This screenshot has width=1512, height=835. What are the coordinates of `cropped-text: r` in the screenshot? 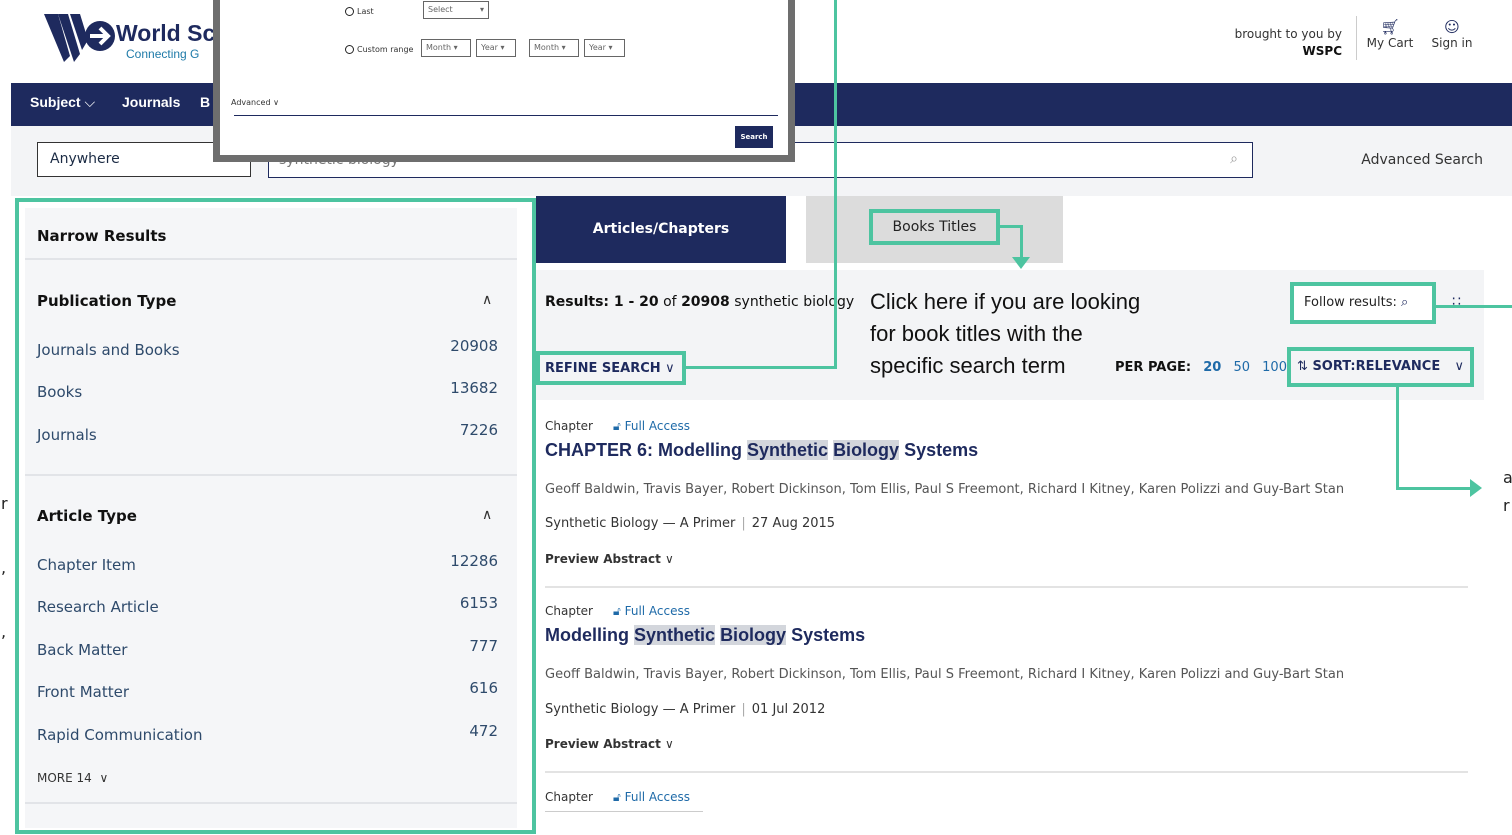 It's located at (1506, 505).